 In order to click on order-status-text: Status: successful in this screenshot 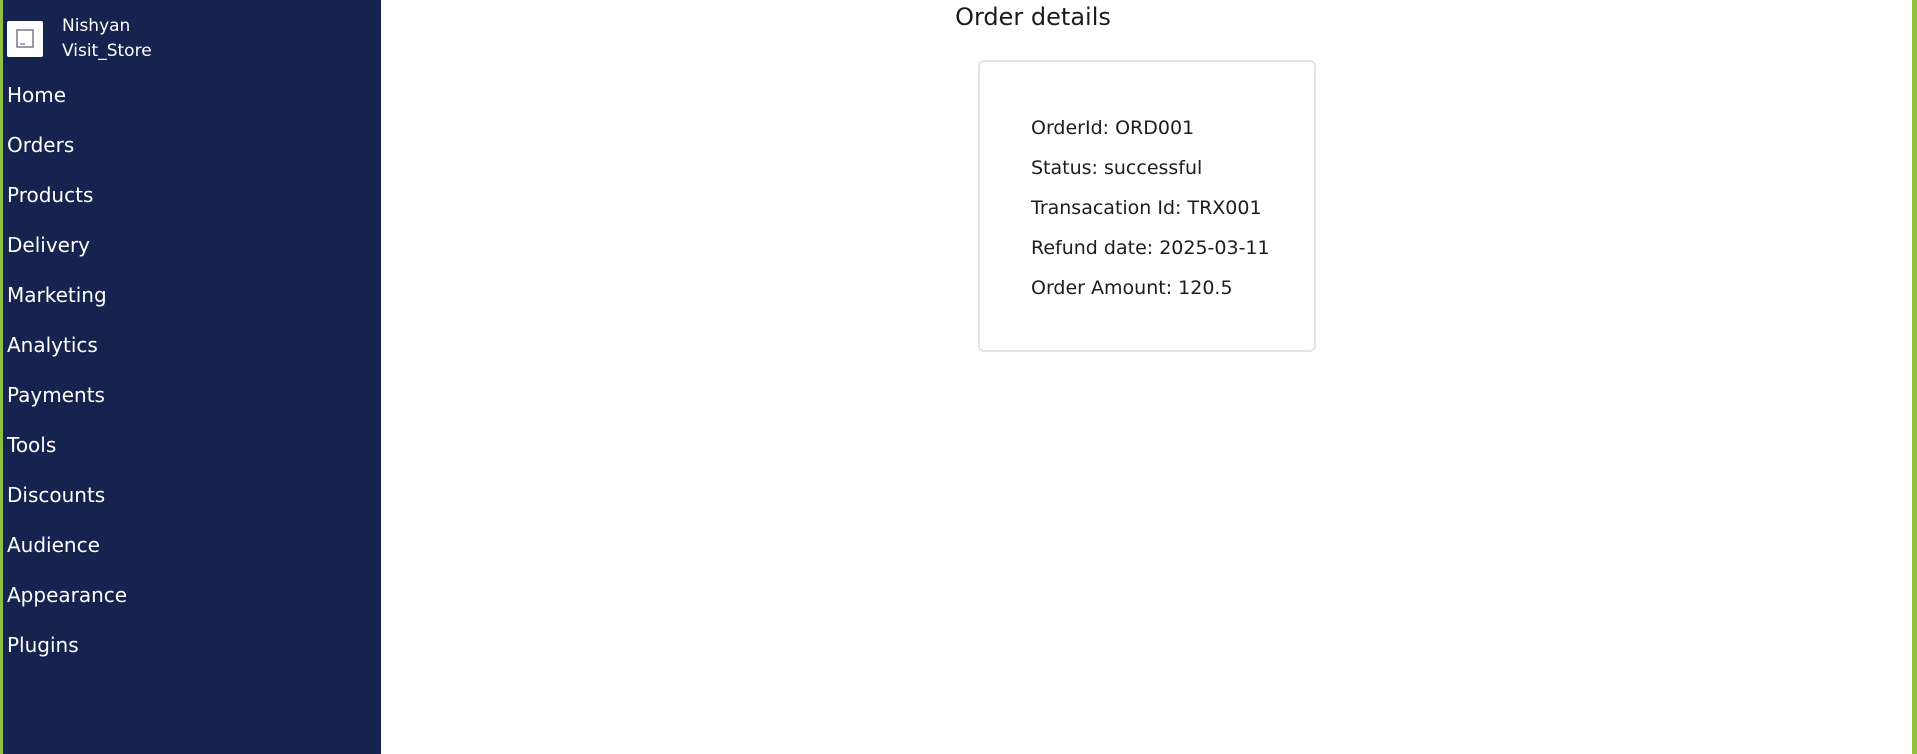, I will do `click(1117, 168)`.